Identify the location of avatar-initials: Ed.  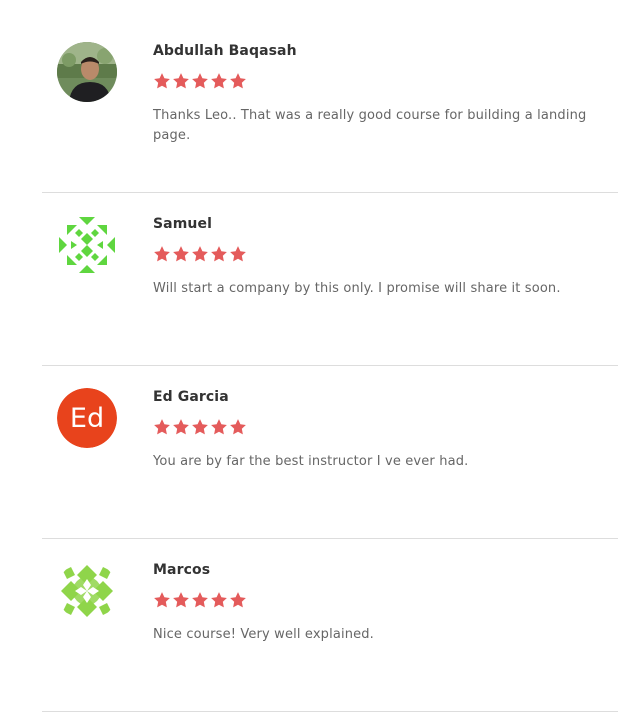
(87, 418).